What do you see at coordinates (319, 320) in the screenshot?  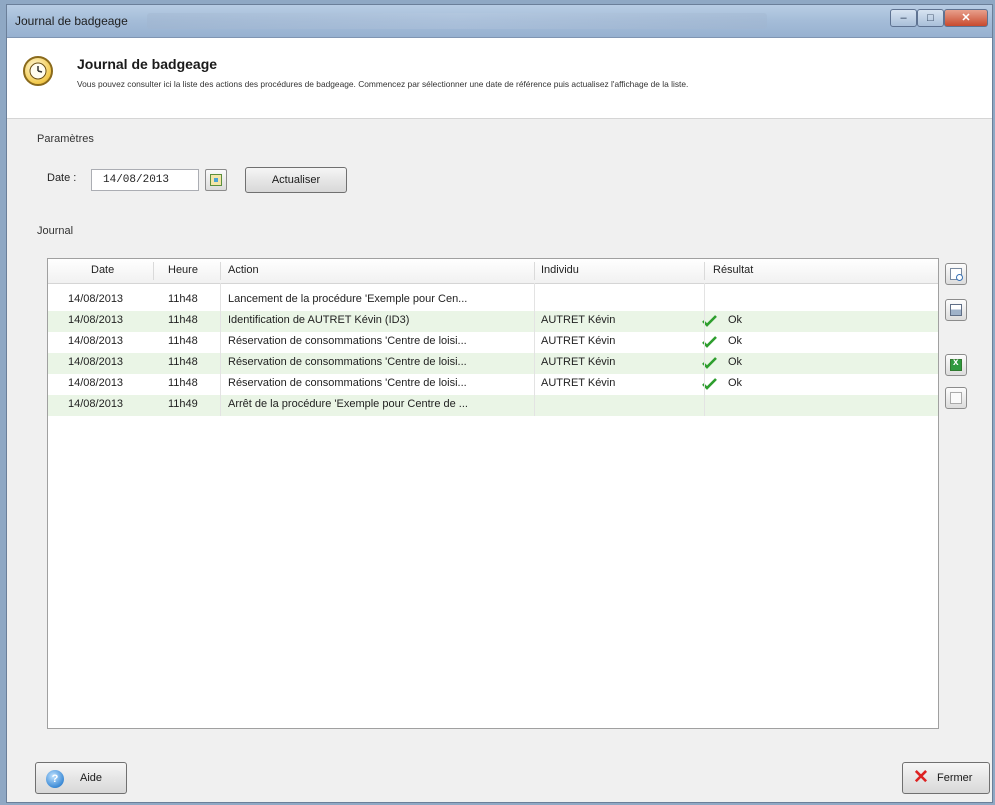 I see `cell-action: Identification de AUTRET Kévin (ID3)` at bounding box center [319, 320].